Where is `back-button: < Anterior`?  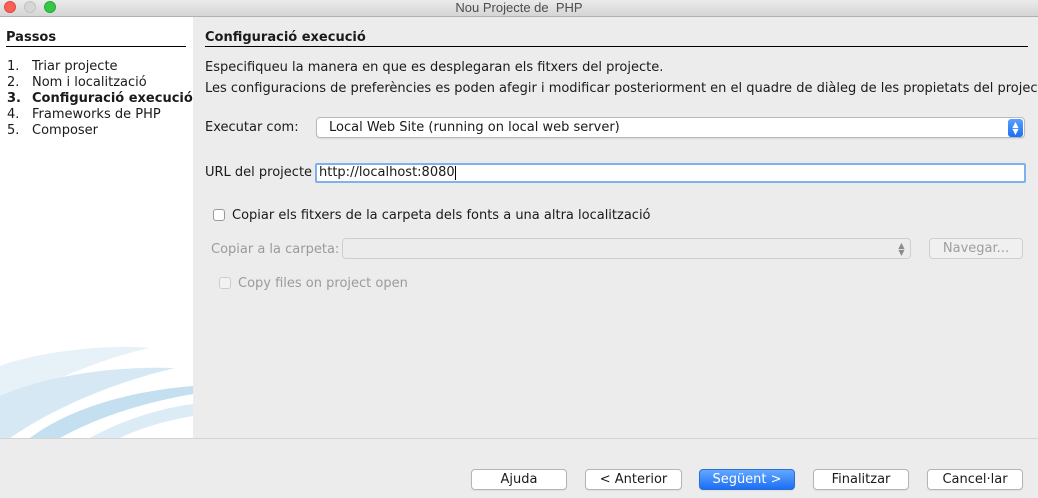
back-button: < Anterior is located at coordinates (633, 479).